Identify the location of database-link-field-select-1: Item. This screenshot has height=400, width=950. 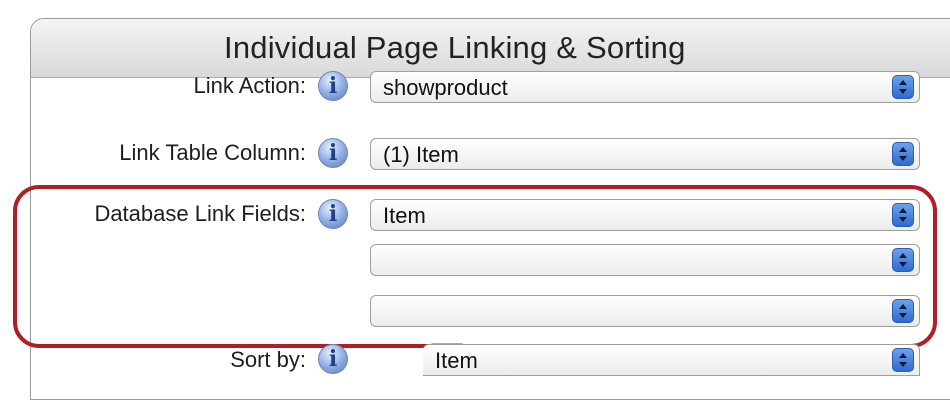
(645, 215).